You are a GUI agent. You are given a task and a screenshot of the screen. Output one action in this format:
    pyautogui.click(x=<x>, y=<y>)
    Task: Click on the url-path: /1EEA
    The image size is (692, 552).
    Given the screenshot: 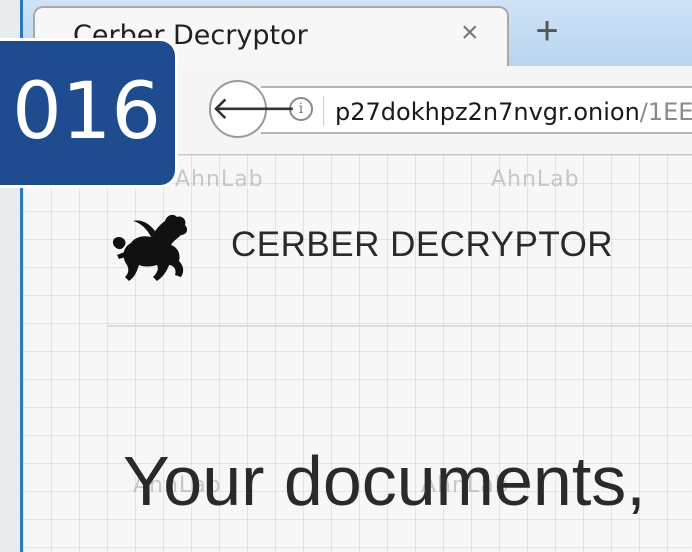 What is the action you would take?
    pyautogui.click(x=665, y=112)
    